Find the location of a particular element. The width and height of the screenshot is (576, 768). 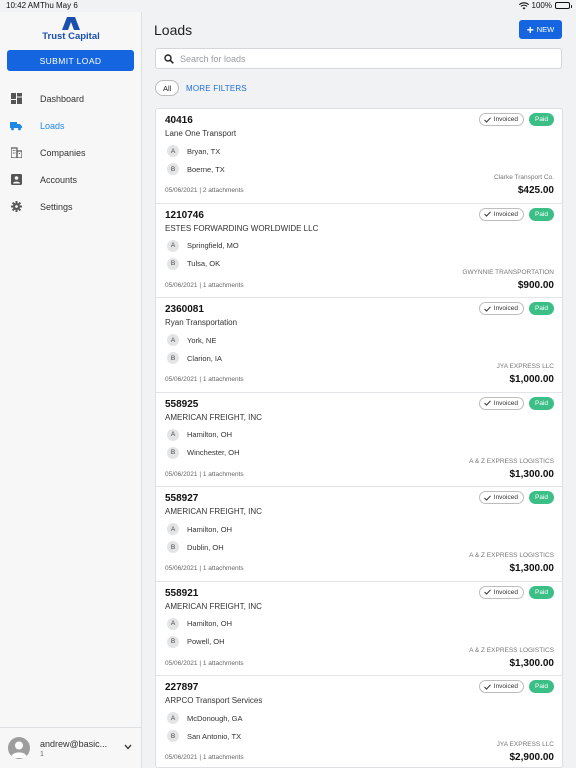

brand-logo: Trust Capital is located at coordinates (71, 29).